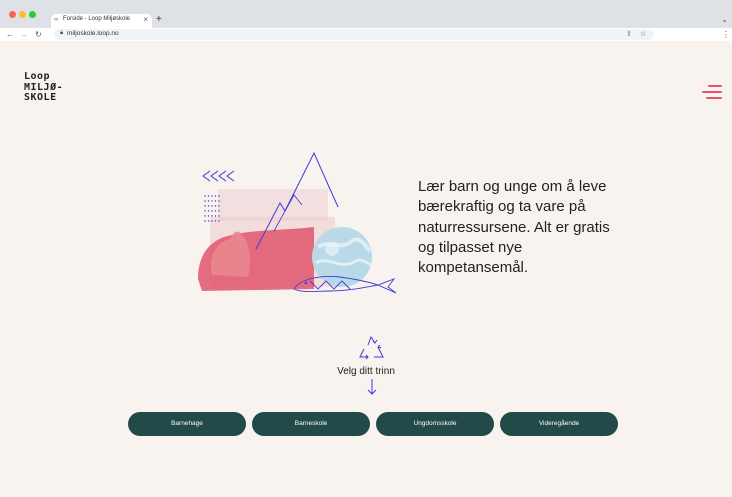 The height and width of the screenshot is (497, 732). What do you see at coordinates (629, 34) in the screenshot?
I see `share-icon: ⇧` at bounding box center [629, 34].